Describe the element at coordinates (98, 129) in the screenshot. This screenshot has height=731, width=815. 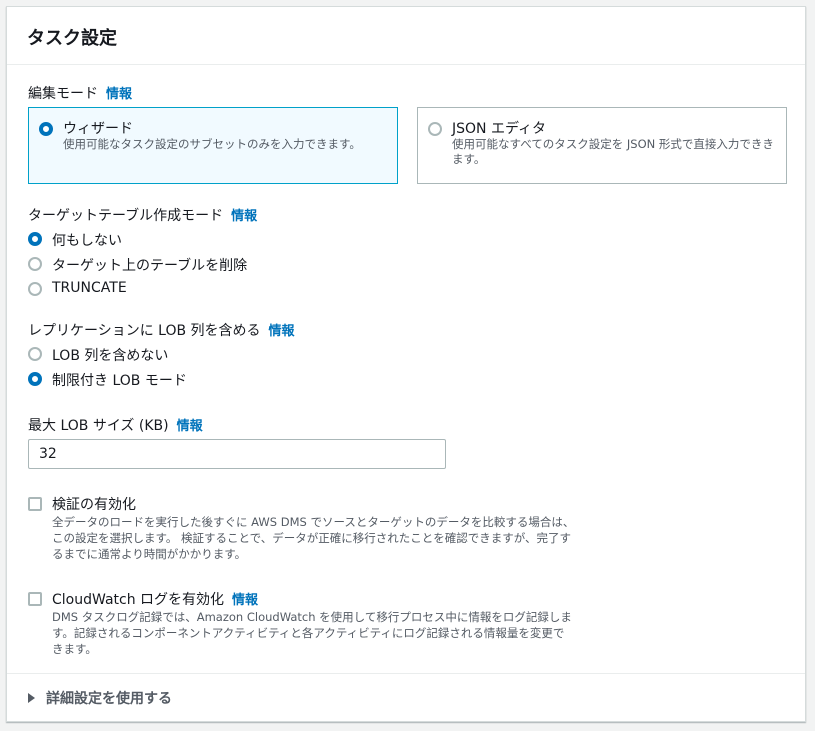
I see `wizard-title: ウィザード` at that location.